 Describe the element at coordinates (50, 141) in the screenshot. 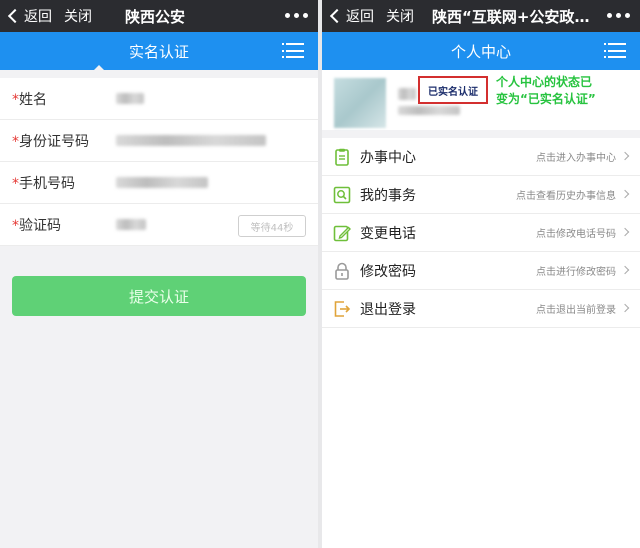

I see `id-number-label: *身份证号码` at that location.